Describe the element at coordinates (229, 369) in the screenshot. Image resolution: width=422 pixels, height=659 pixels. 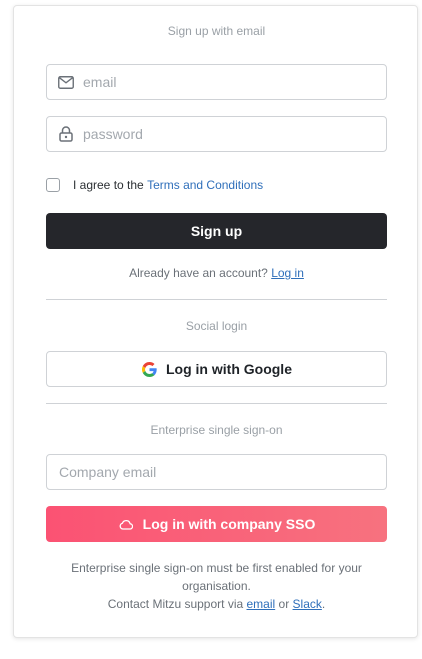
I see `google-button-label: Log in with Google` at that location.